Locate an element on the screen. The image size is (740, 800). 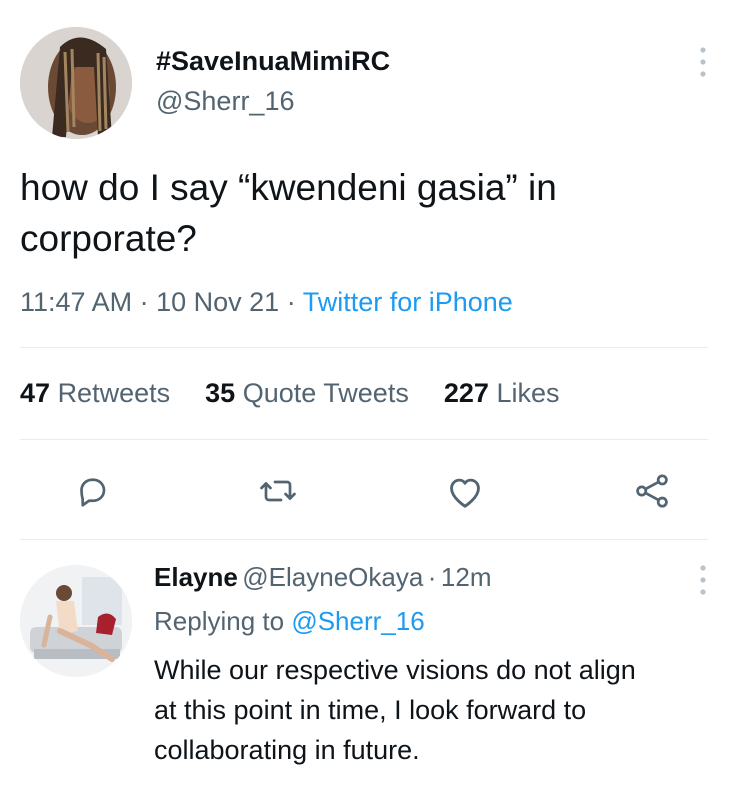
reply-header: Elayne @ElayneOkaya · 12m is located at coordinates (322, 577).